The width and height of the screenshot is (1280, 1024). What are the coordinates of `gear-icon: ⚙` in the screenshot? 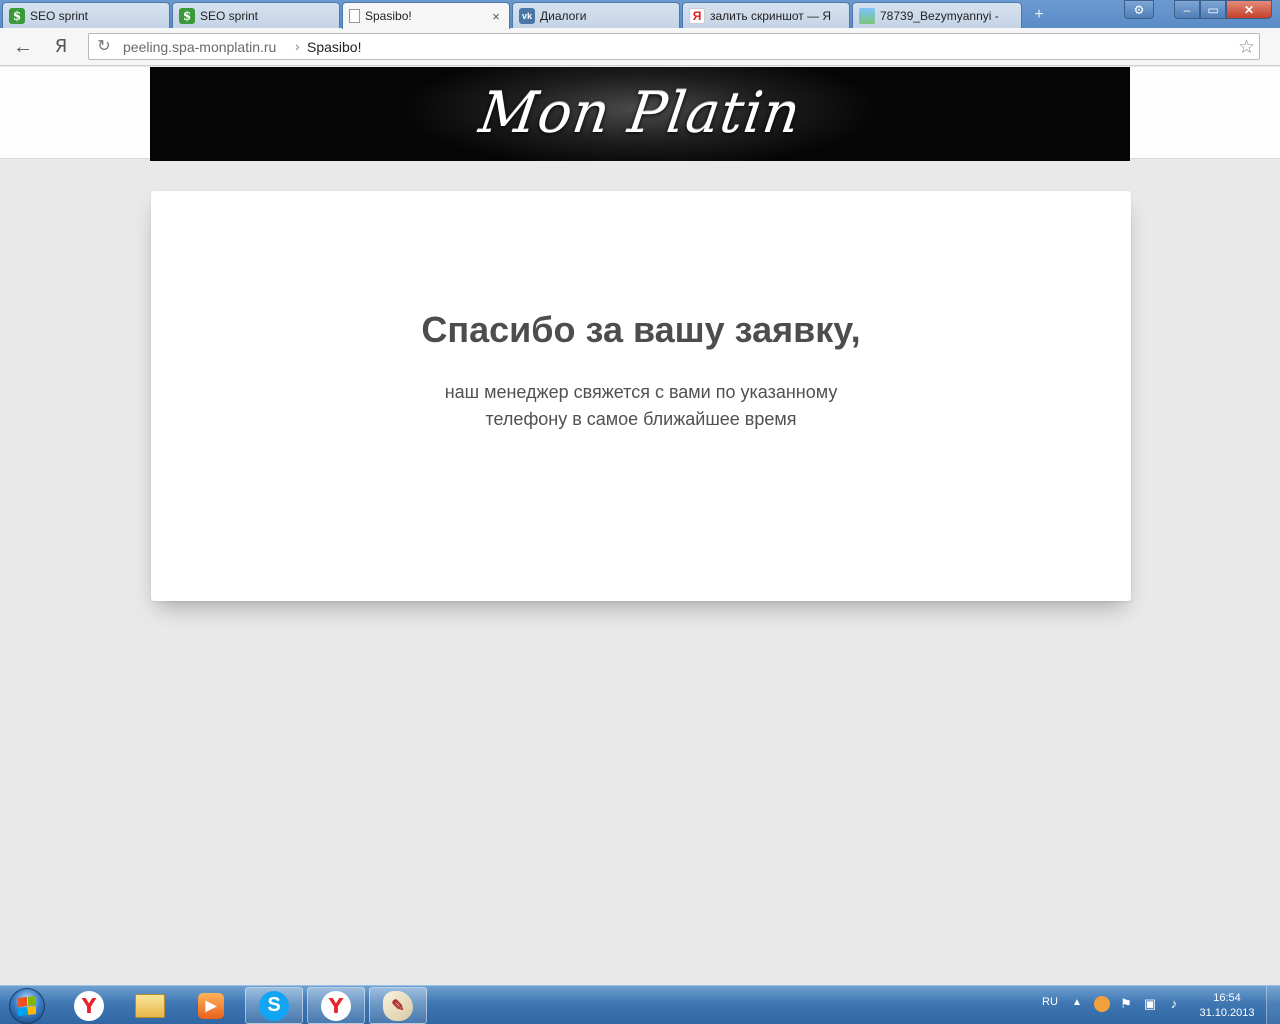 It's located at (1139, 9).